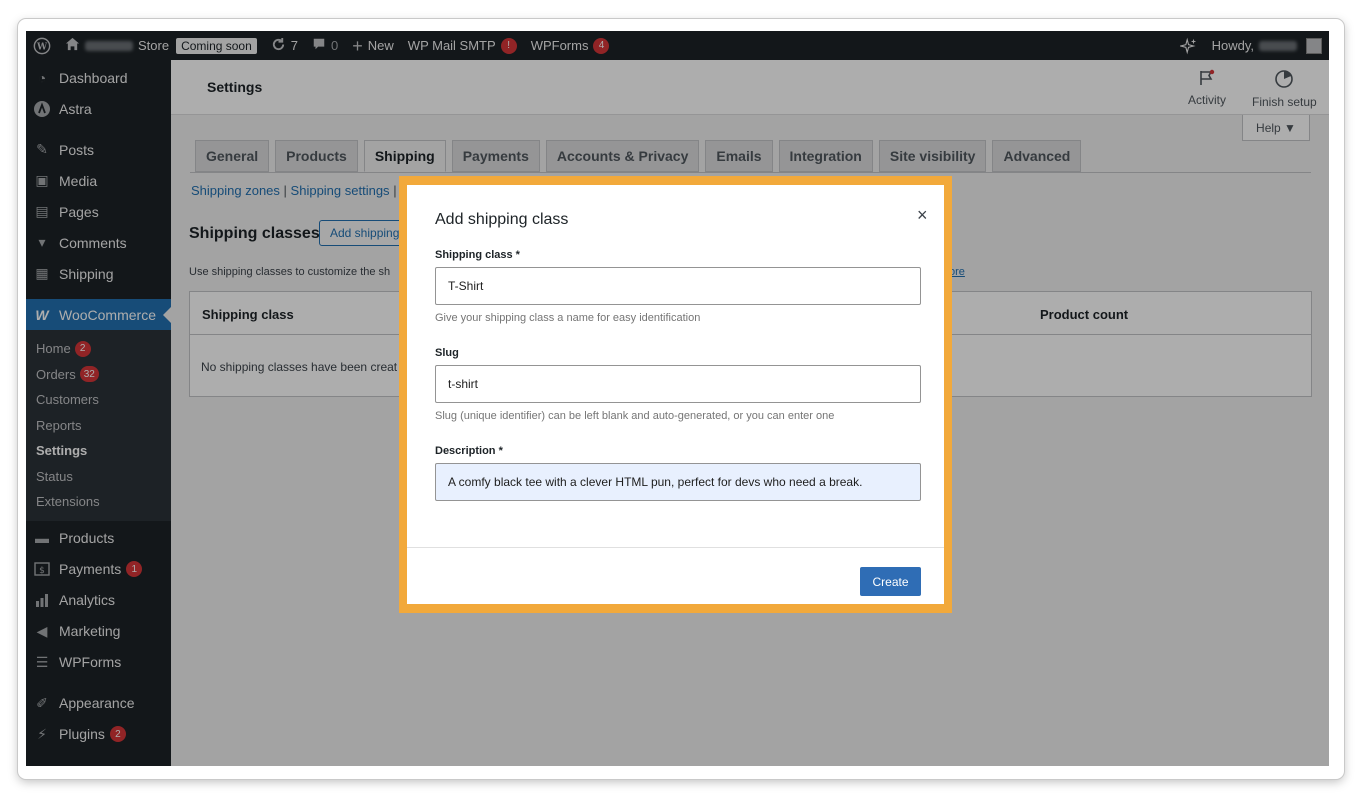  Describe the element at coordinates (477, 255) in the screenshot. I see `shipping-class-label: Shipping class *` at that location.